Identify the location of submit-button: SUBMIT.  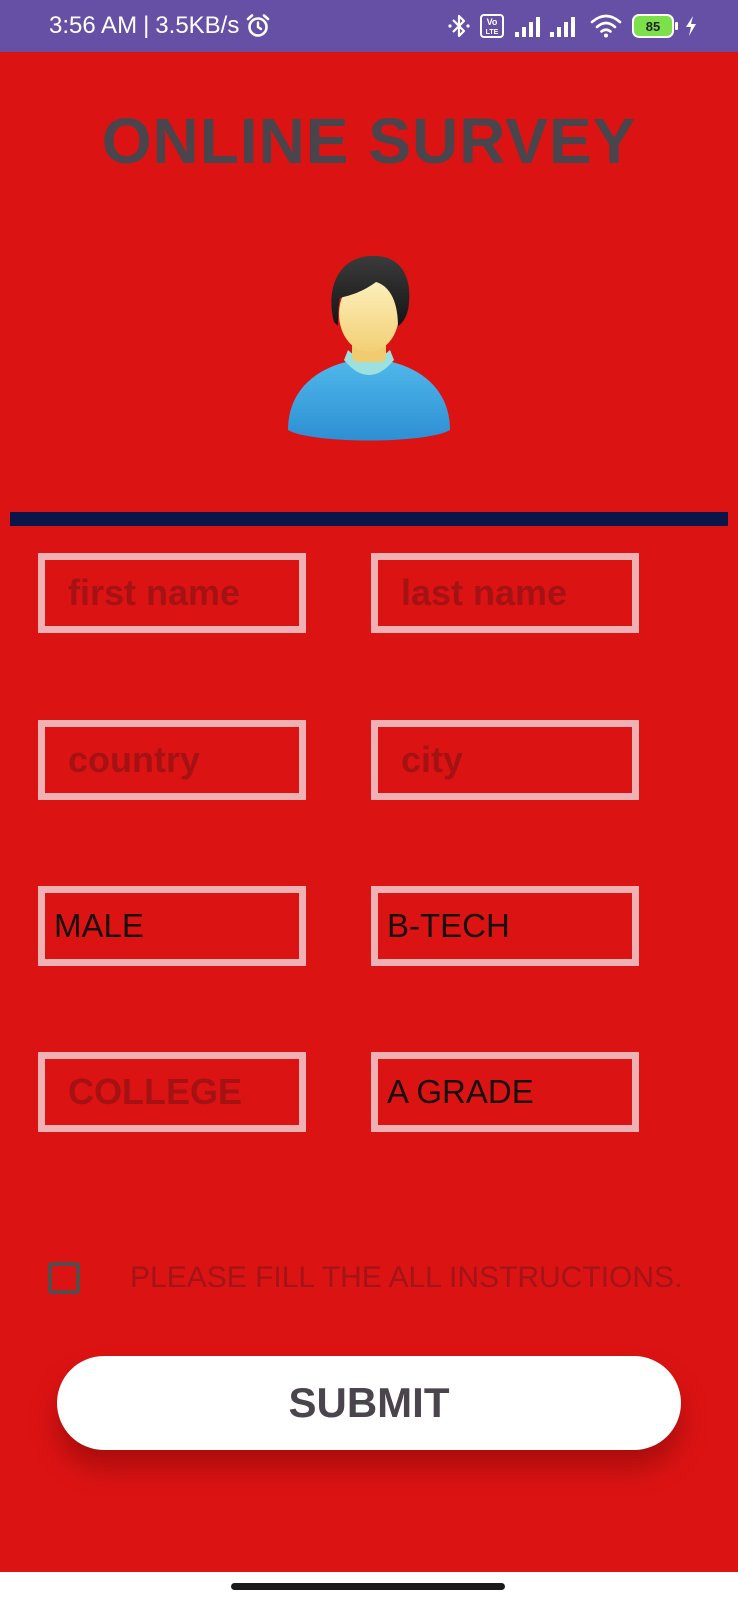
(369, 1403).